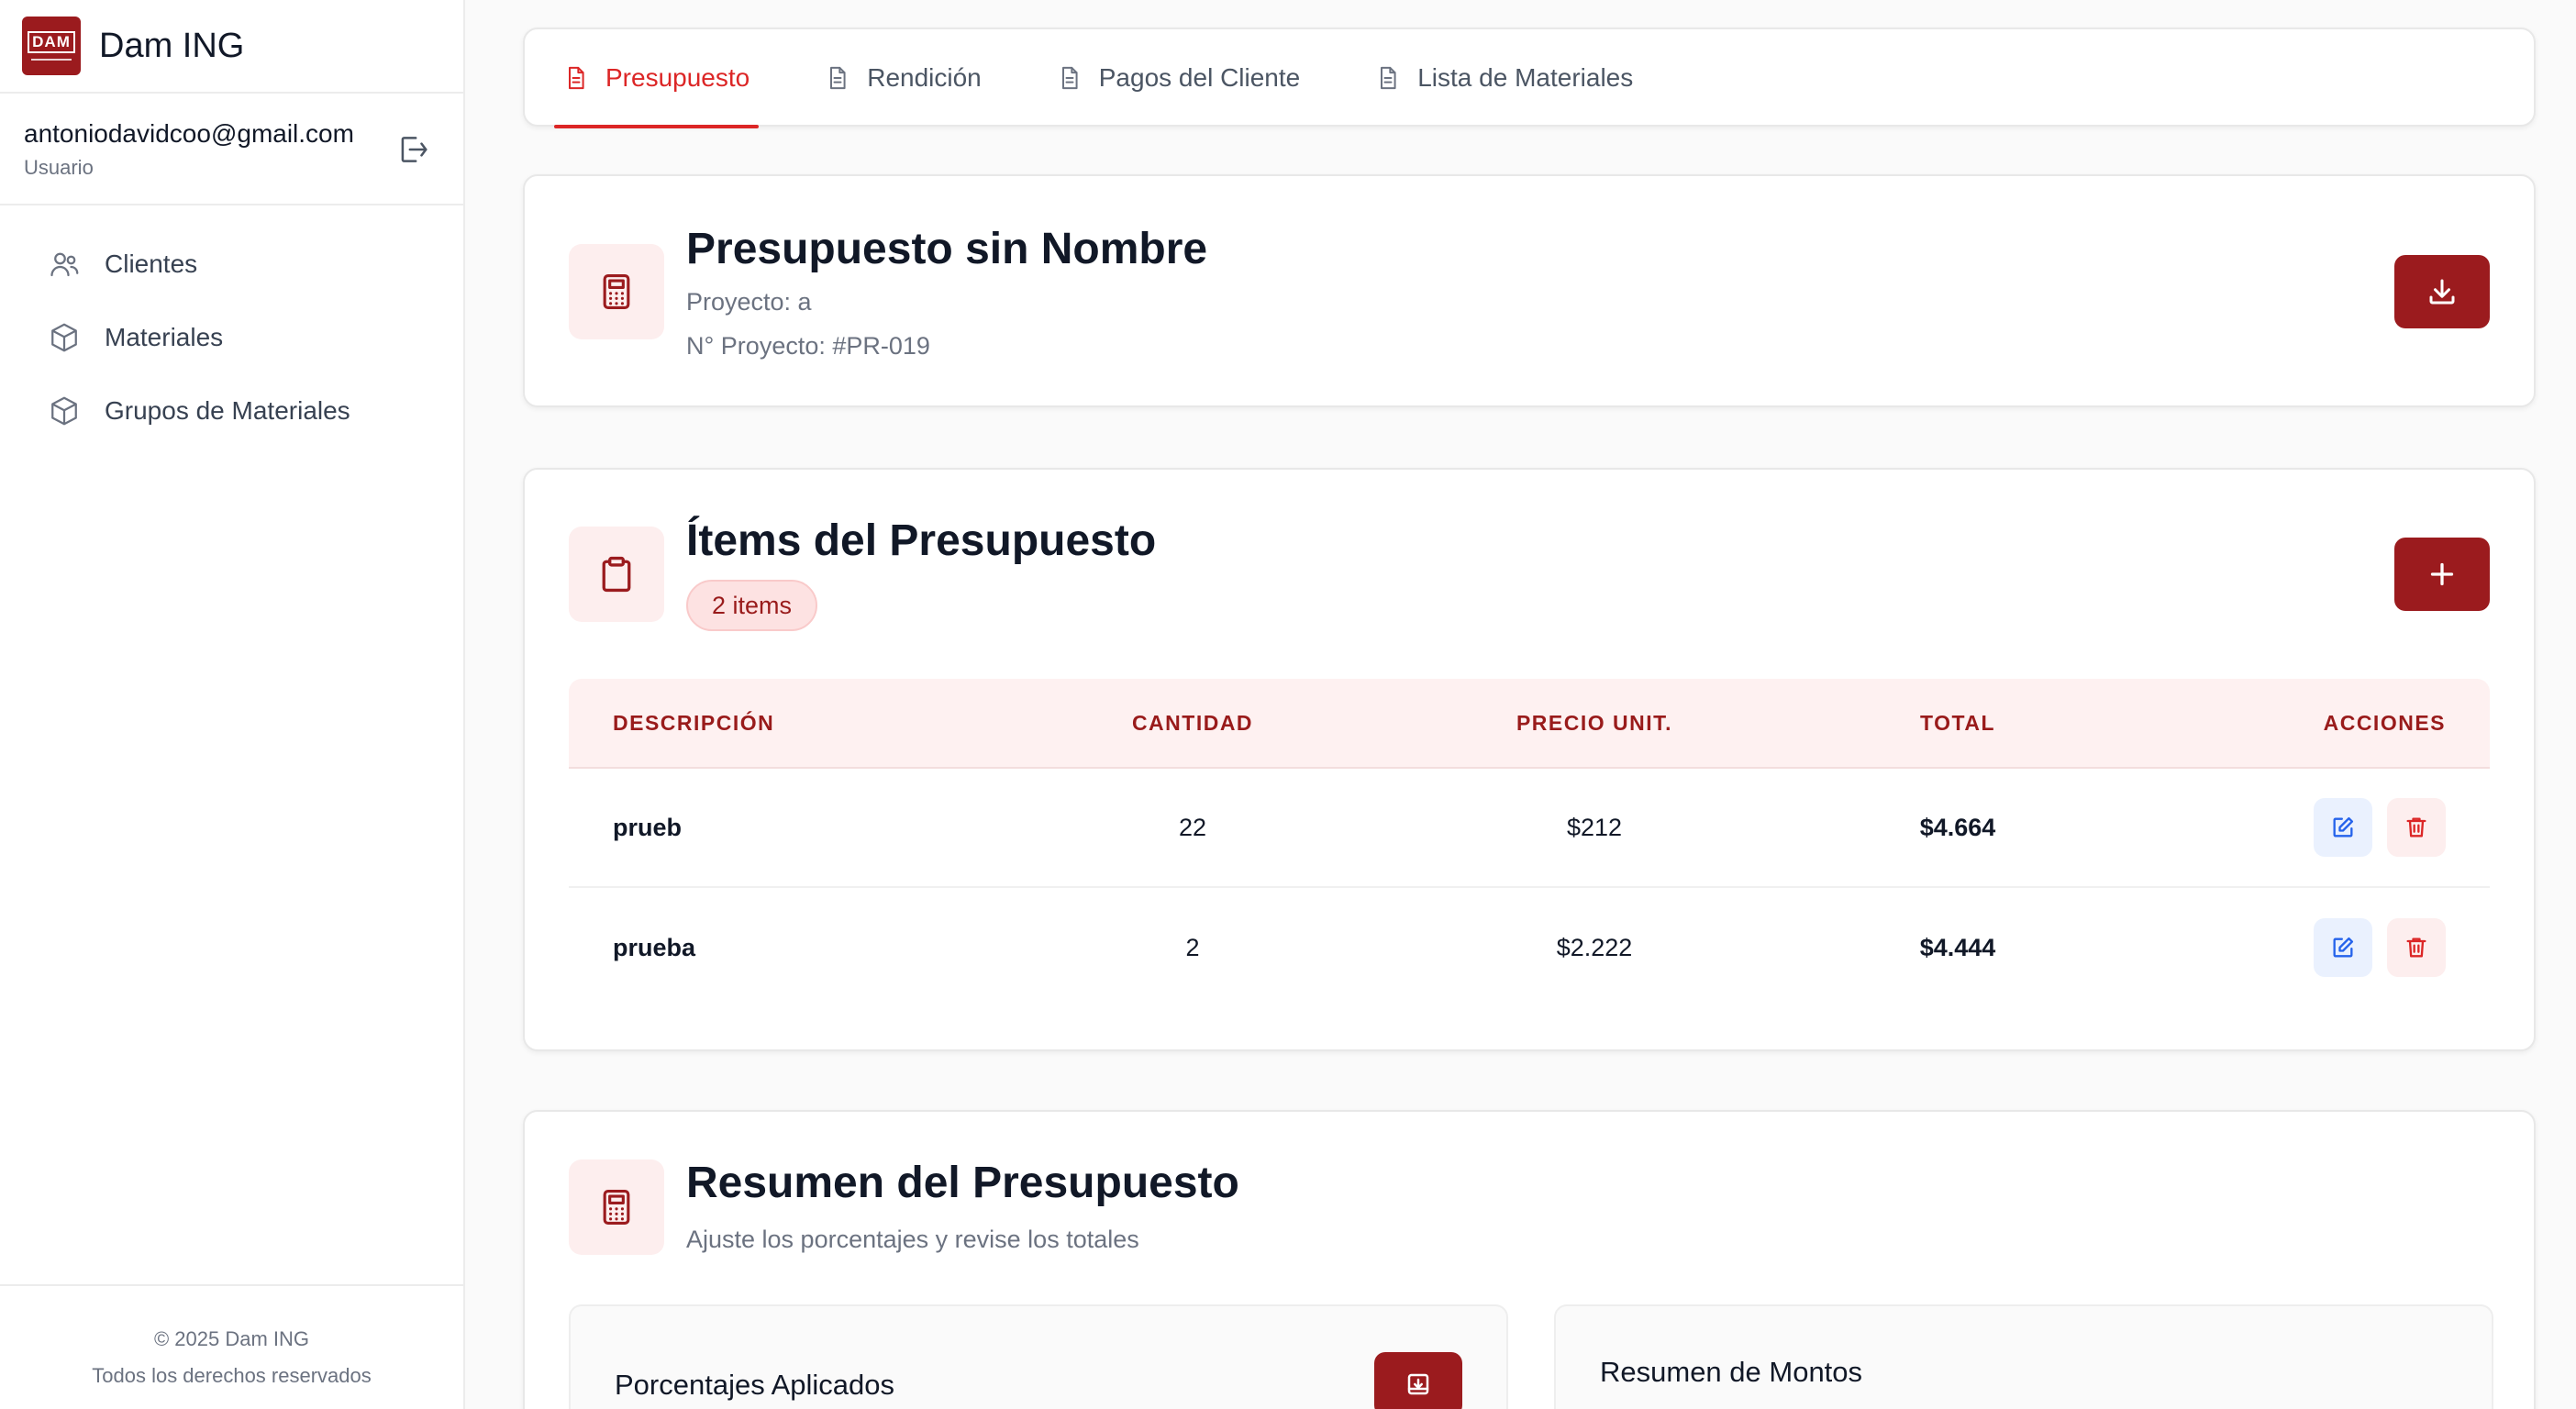 Image resolution: width=2576 pixels, height=1409 pixels. Describe the element at coordinates (789, 723) in the screenshot. I see `column-header-description: DESCRIPCIÓN` at that location.